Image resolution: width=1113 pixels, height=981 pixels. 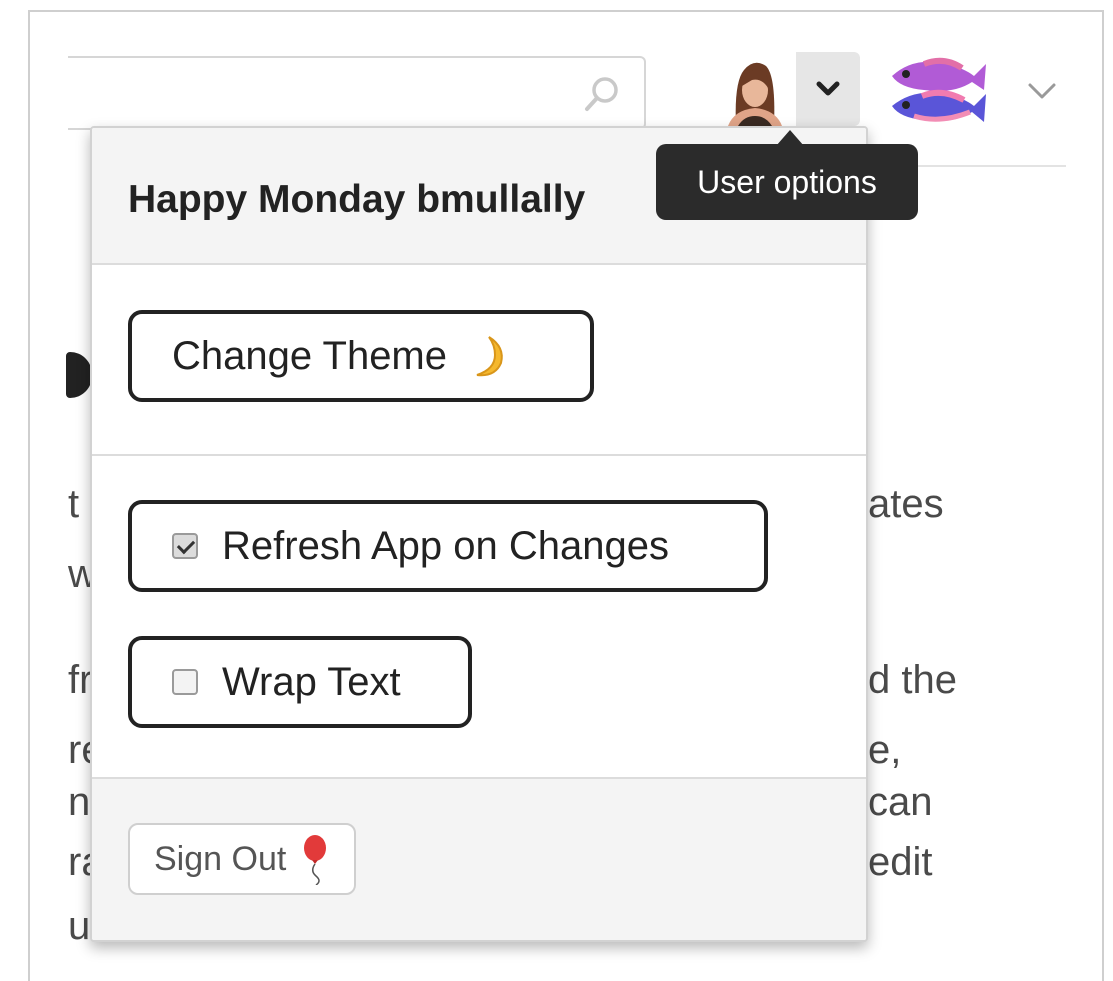 I want to click on article-text-fragment: can, so click(x=900, y=802).